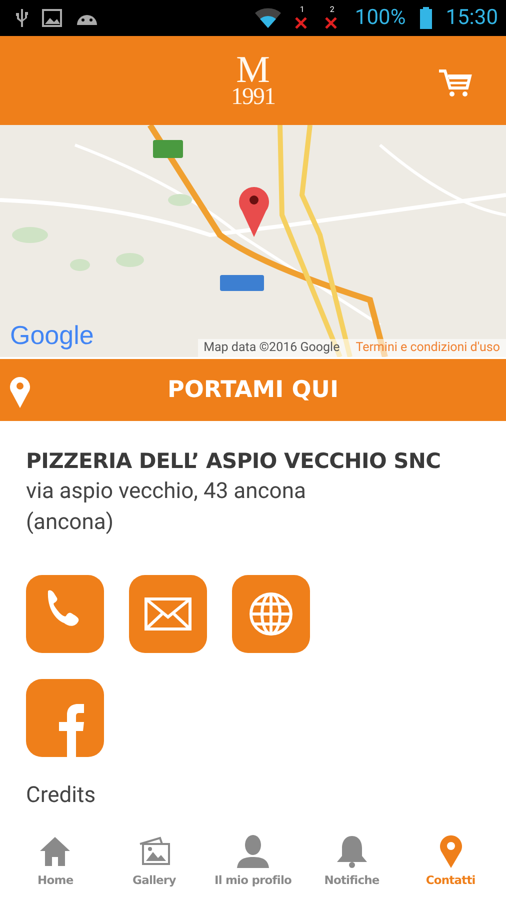  What do you see at coordinates (154, 860) in the screenshot?
I see `nav-tab: Gallery` at bounding box center [154, 860].